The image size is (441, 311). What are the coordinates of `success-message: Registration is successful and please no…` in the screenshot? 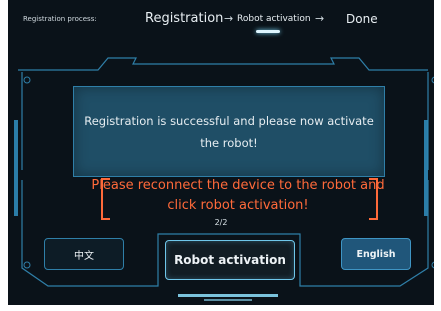 It's located at (229, 131).